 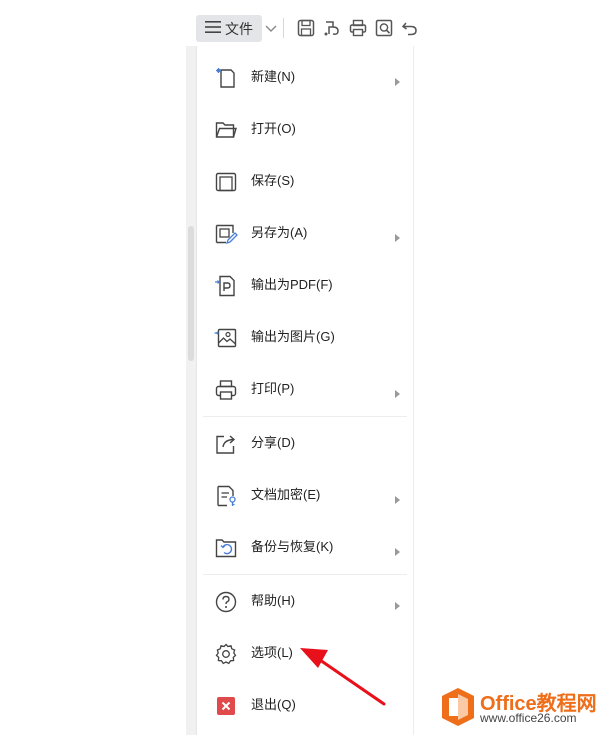 I want to click on menu-item-label: 保存(S), so click(x=273, y=180).